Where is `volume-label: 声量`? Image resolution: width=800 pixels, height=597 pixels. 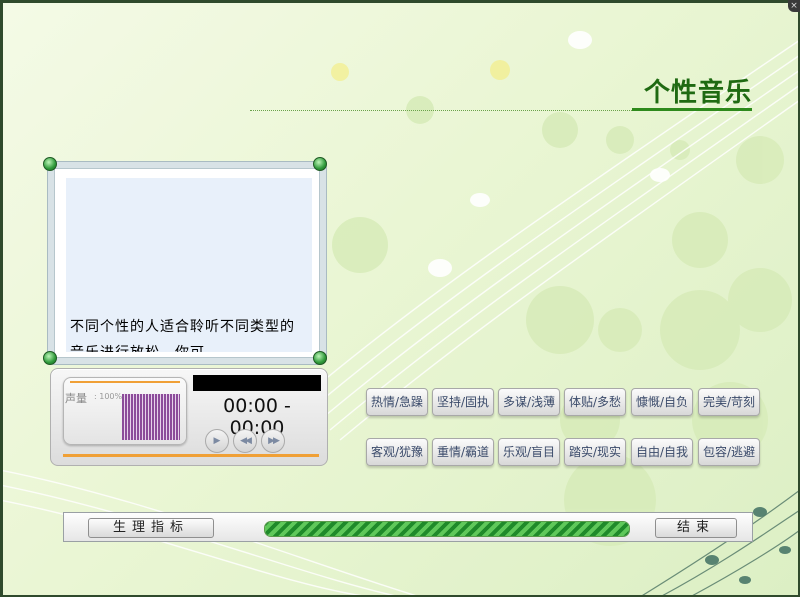 volume-label: 声量 is located at coordinates (76, 398).